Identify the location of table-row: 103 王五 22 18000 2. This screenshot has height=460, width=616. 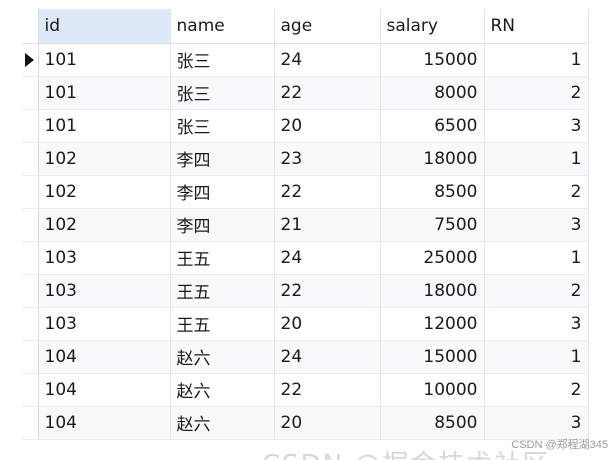
(305, 291).